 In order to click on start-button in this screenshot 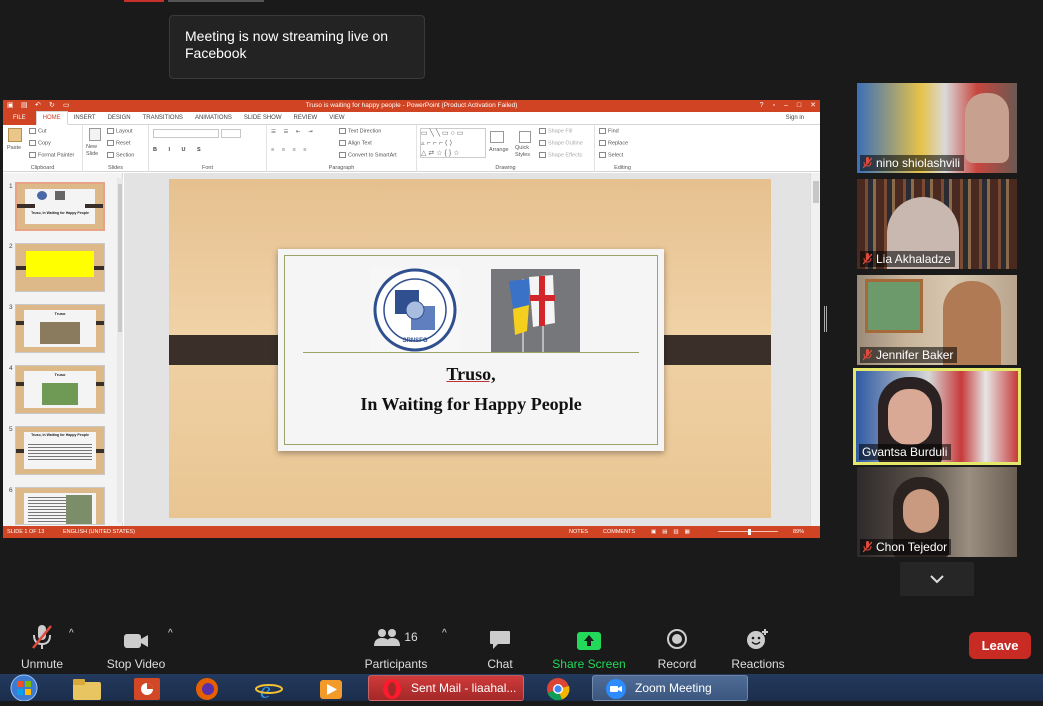, I will do `click(24, 688)`.